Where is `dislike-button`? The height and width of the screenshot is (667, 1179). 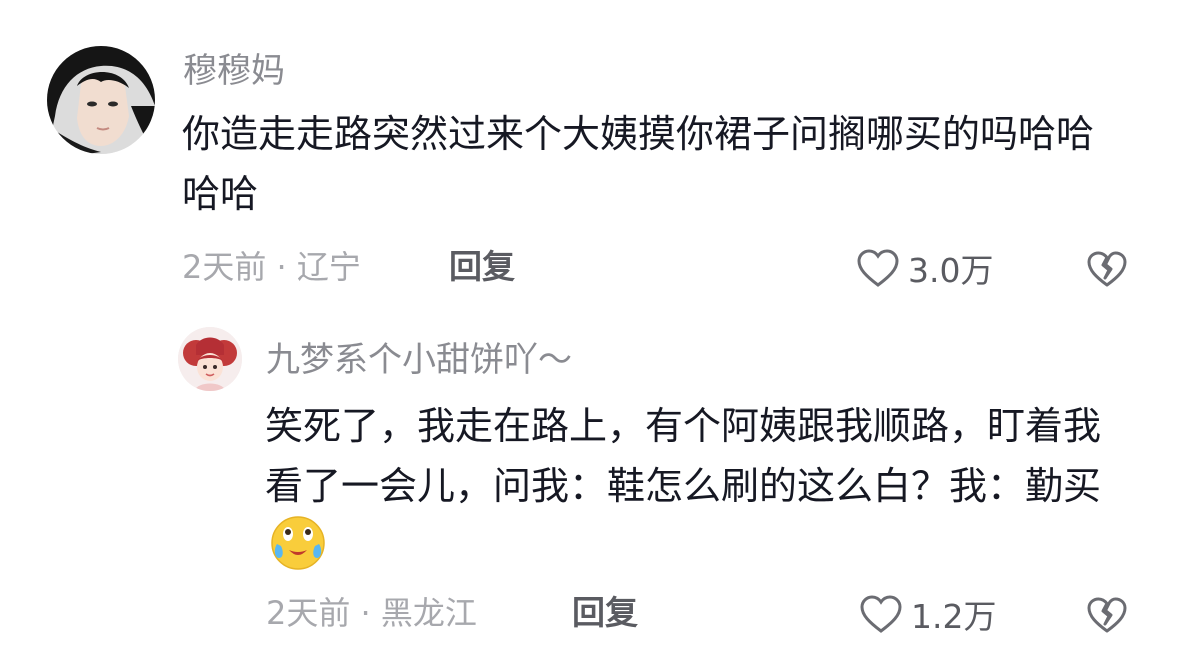
dislike-button is located at coordinates (1107, 271).